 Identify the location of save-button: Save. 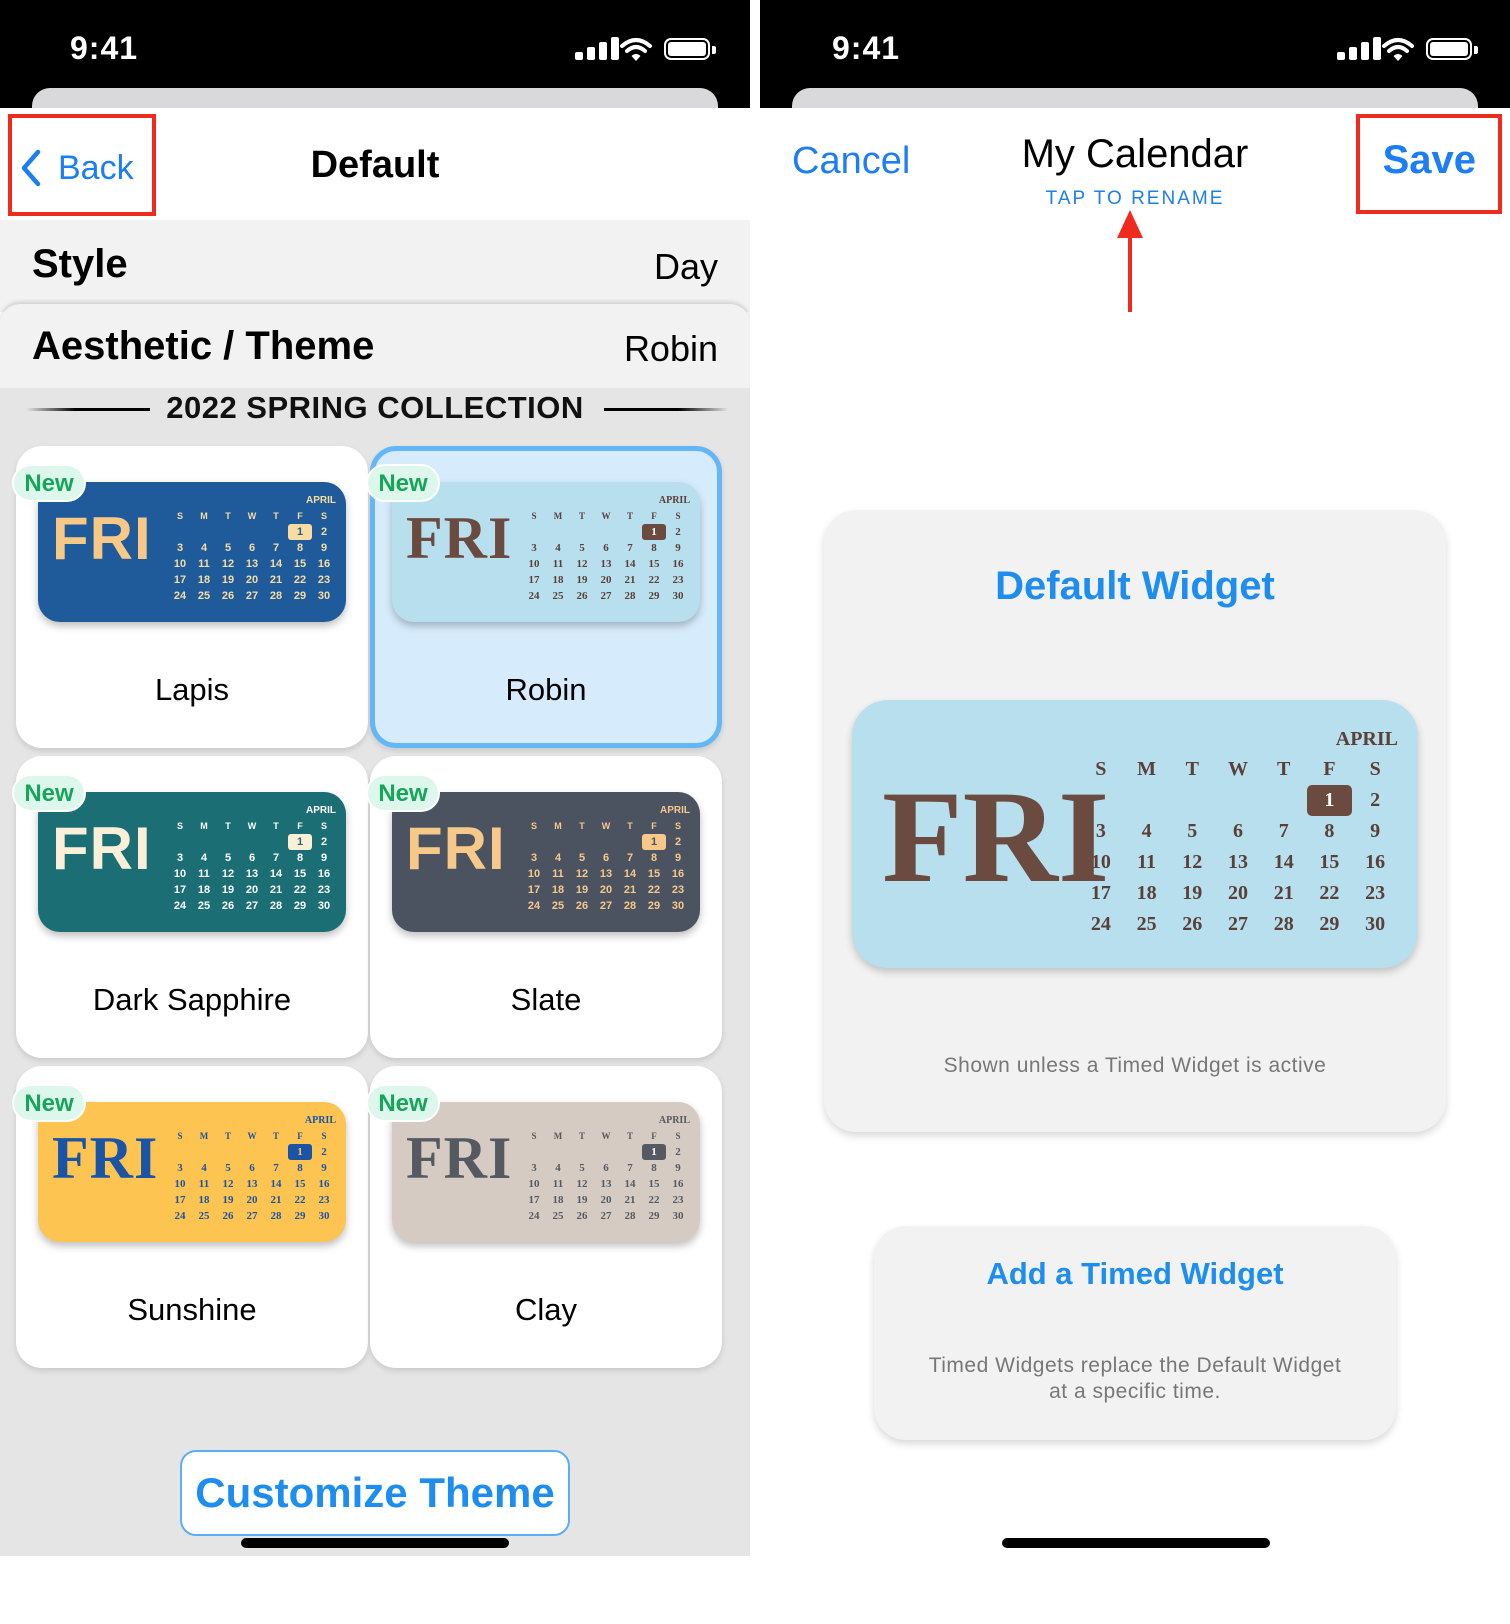
(1429, 160).